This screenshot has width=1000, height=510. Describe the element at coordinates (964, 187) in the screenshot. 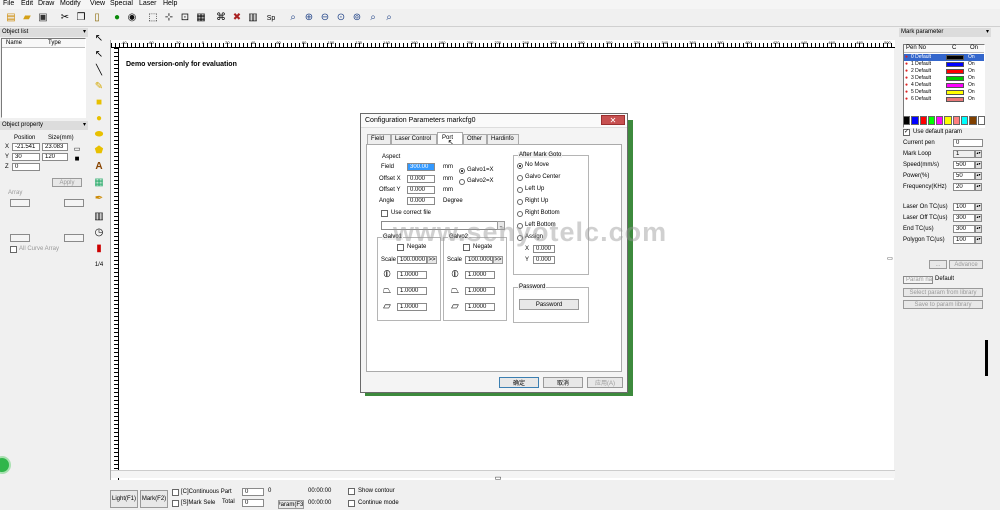

I see `frequency-field: 20` at that location.